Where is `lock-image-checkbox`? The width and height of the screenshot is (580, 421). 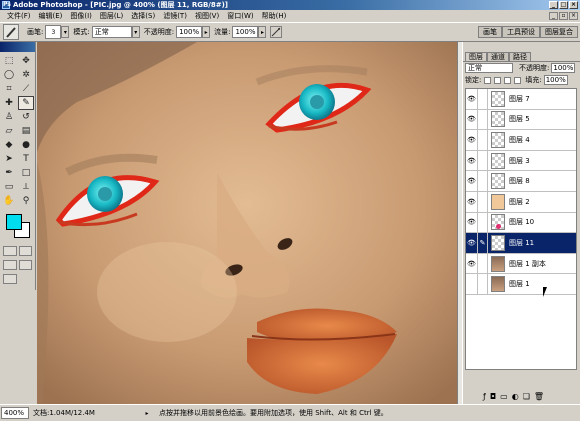 lock-image-checkbox is located at coordinates (498, 80).